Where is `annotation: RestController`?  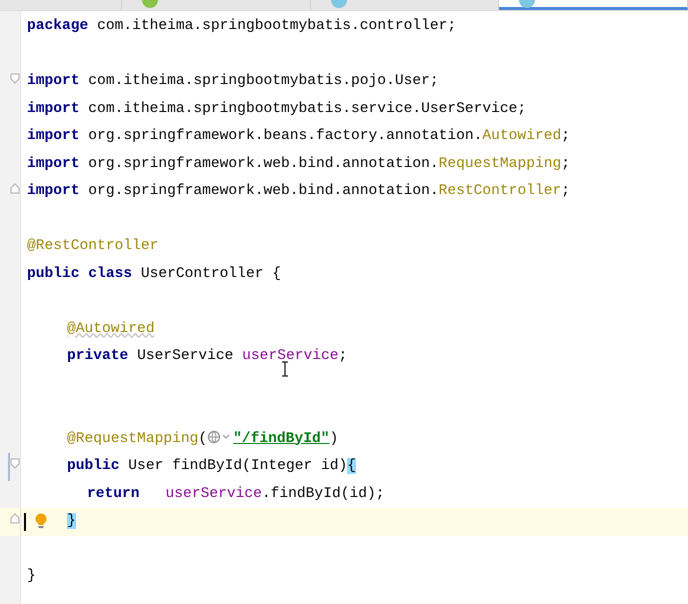
annotation: RestController is located at coordinates (500, 191).